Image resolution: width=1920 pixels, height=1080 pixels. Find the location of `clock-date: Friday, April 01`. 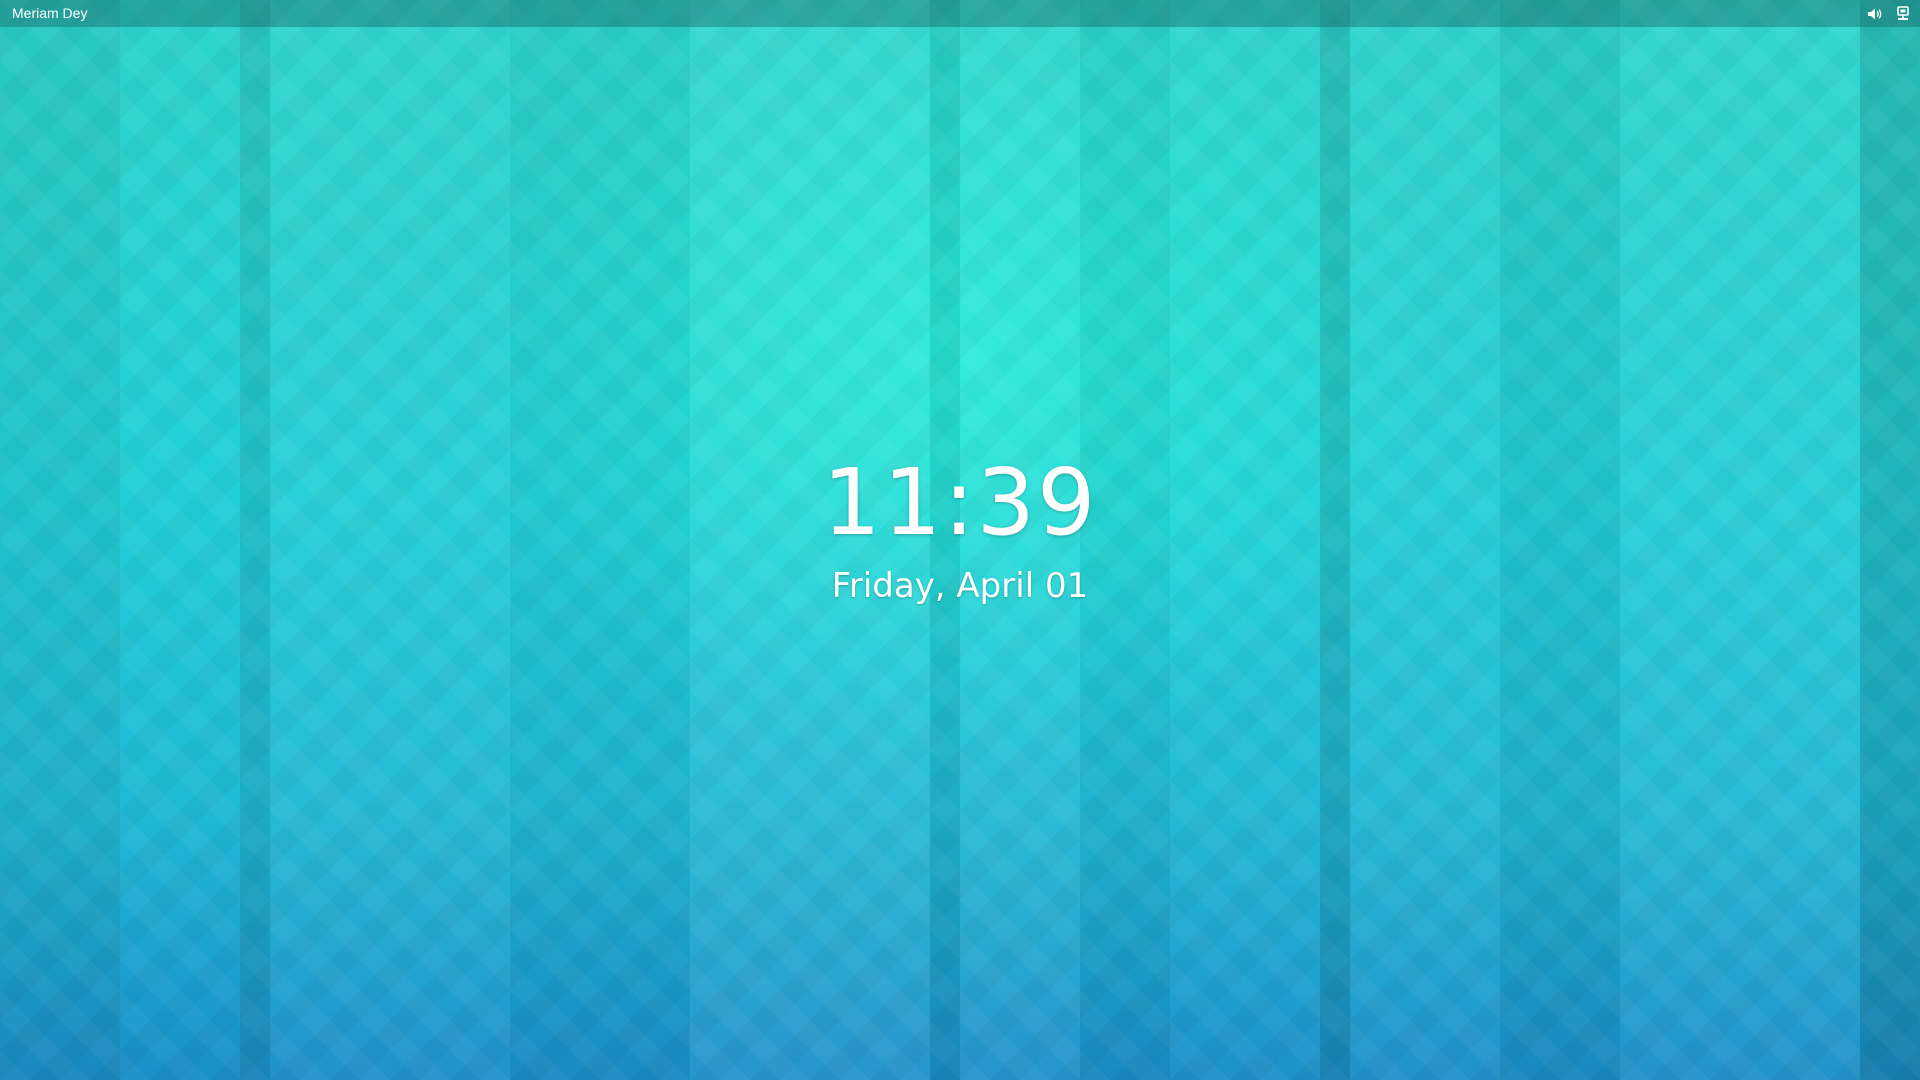

clock-date: Friday, April 01 is located at coordinates (960, 586).